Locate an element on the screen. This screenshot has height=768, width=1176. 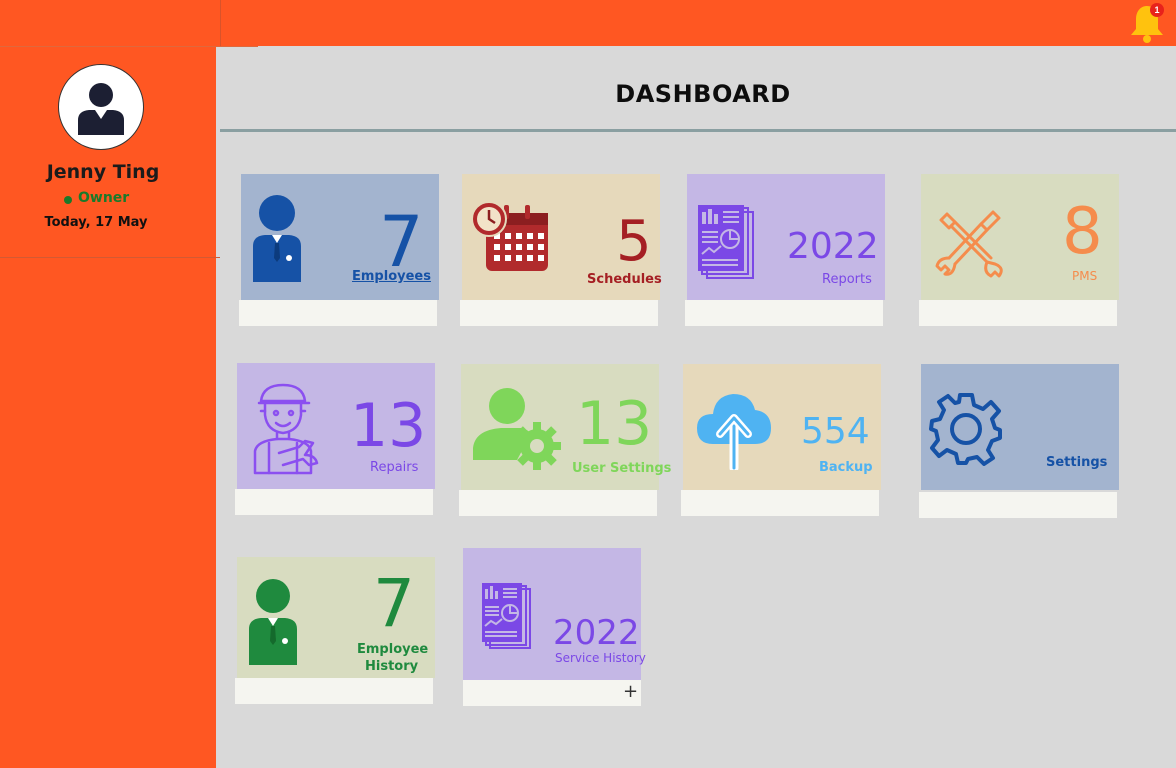
settings-label: Settings is located at coordinates (1076, 462).